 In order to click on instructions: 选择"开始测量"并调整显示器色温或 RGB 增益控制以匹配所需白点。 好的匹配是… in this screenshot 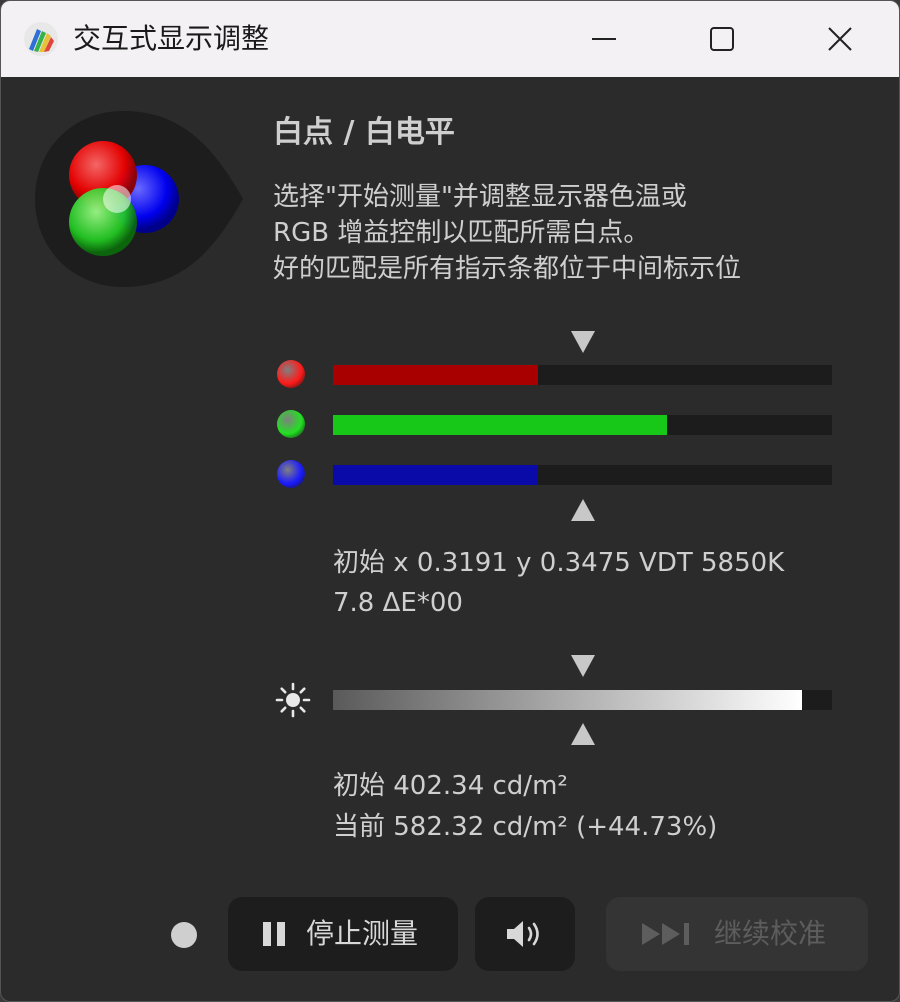, I will do `click(507, 233)`.